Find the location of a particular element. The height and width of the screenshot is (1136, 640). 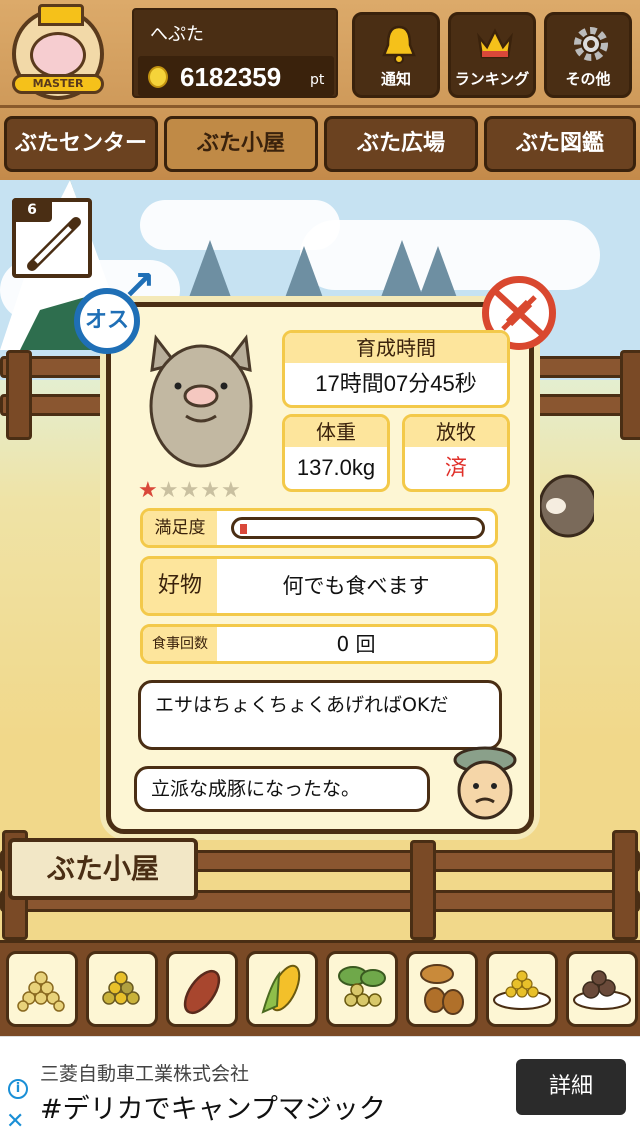

grazing-box: 放牧 済 is located at coordinates (456, 453).